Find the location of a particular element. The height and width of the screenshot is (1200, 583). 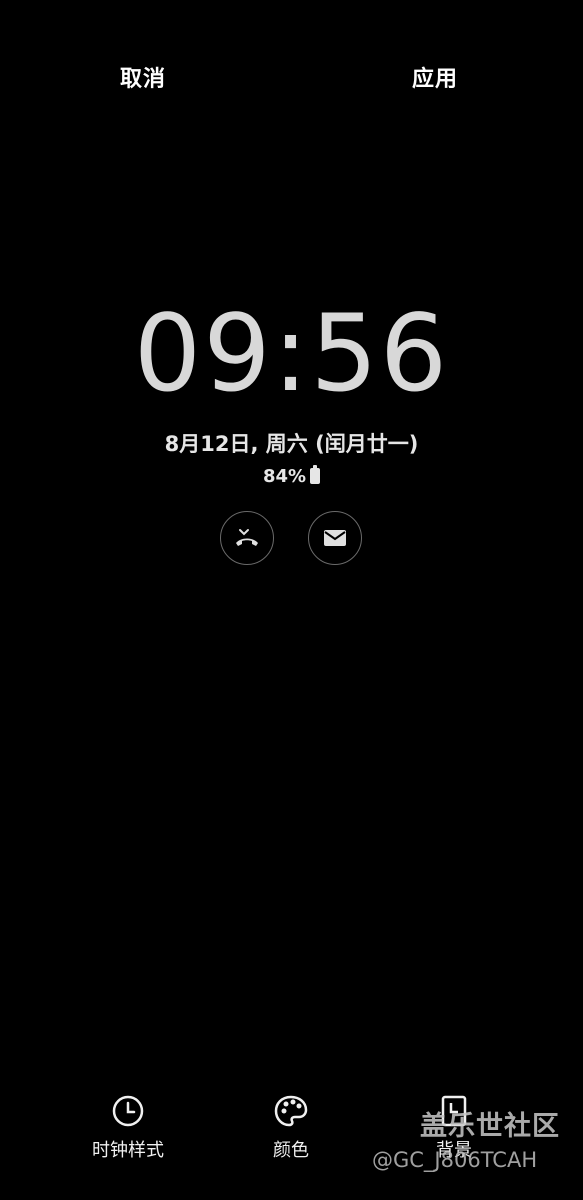

missed-call-icon is located at coordinates (247, 537).